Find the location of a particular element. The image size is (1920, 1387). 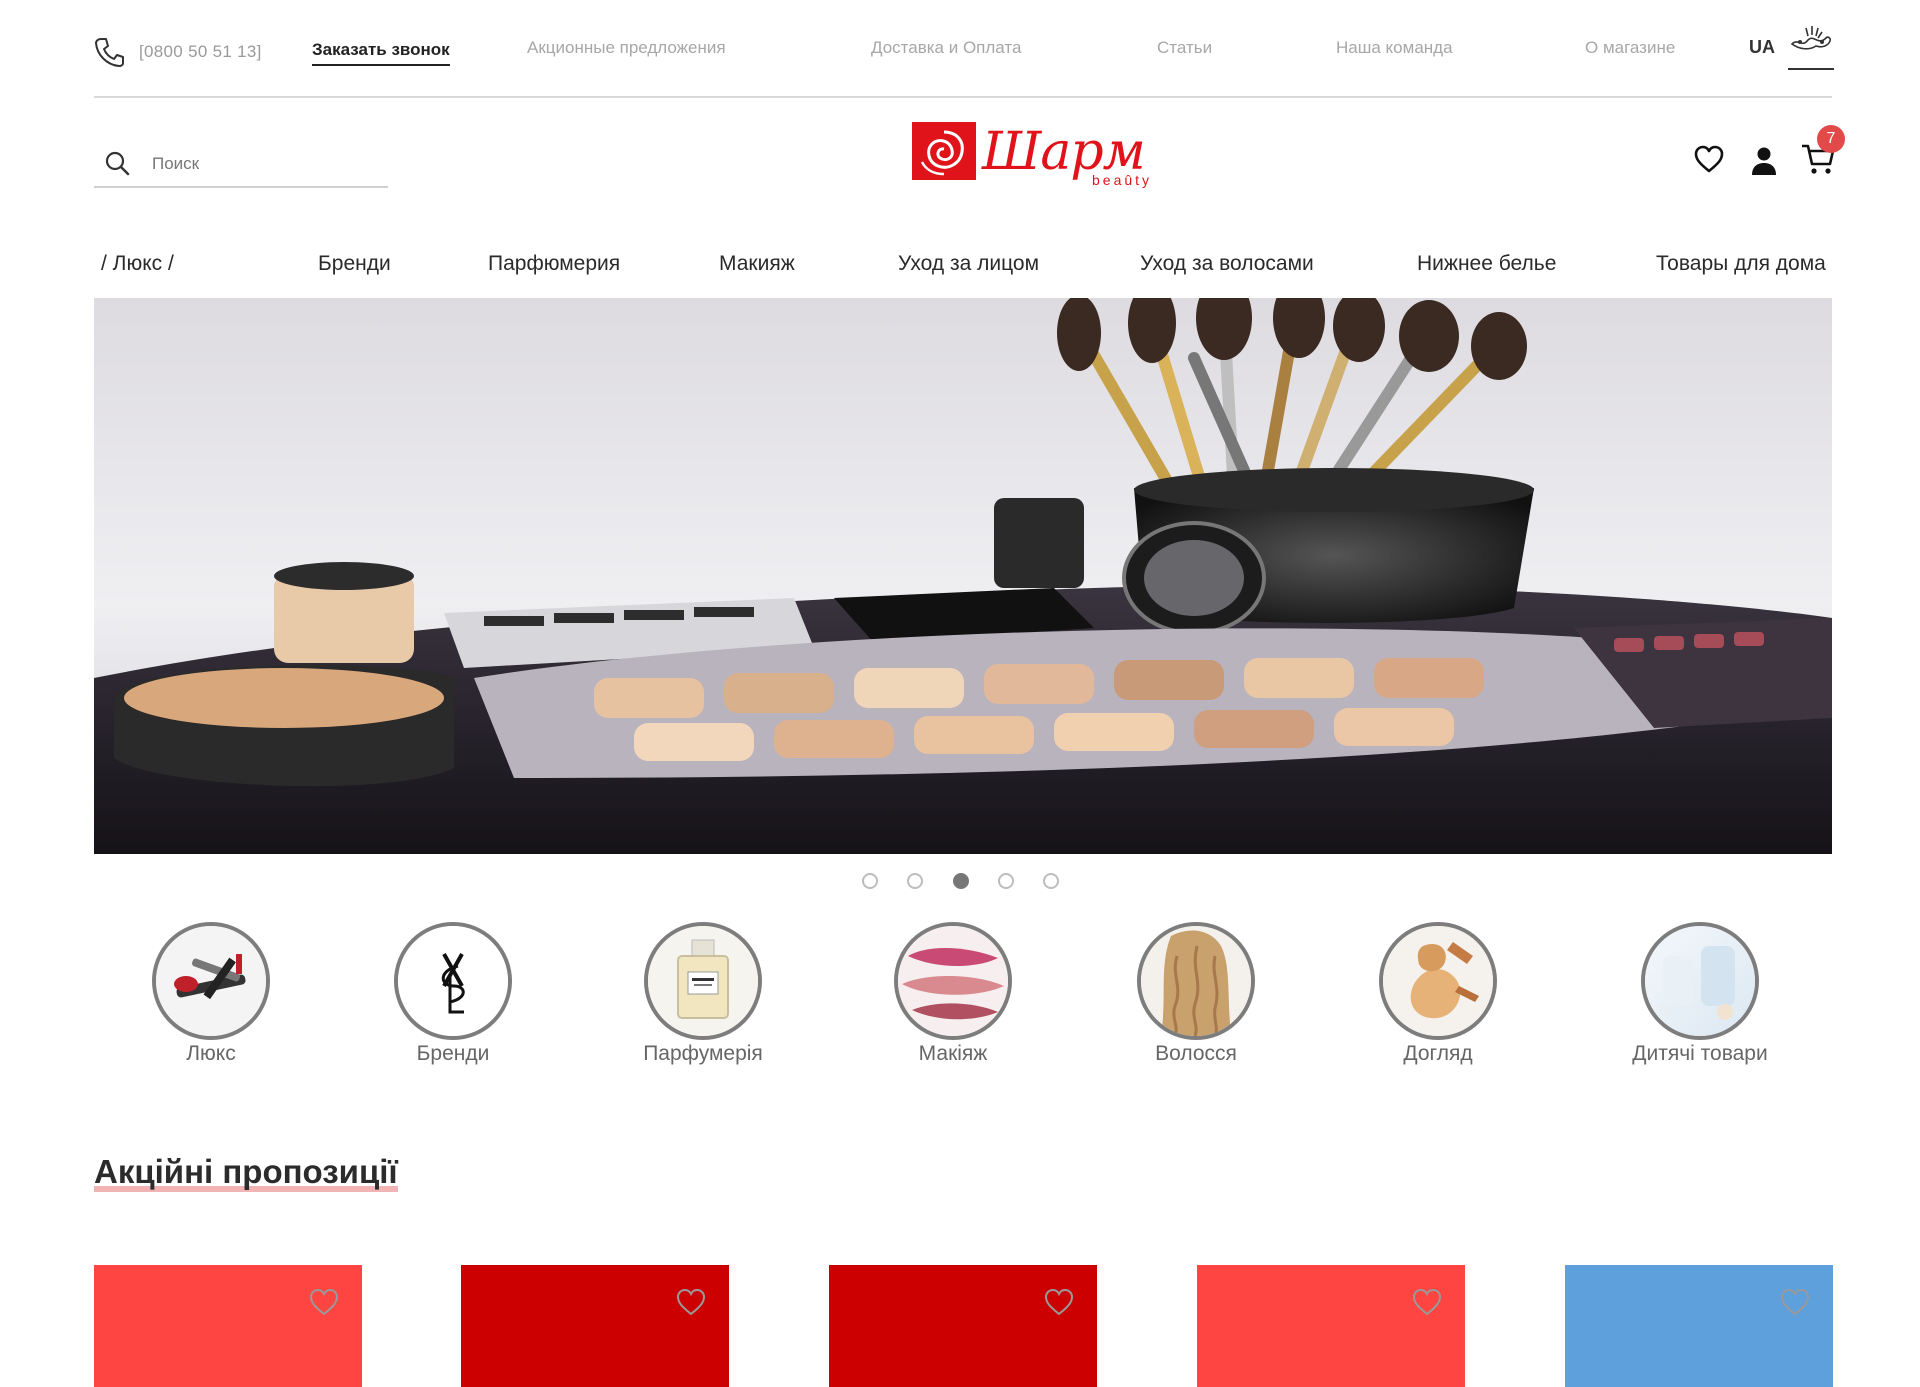

wishlist-heart-icon is located at coordinates (1709, 159).